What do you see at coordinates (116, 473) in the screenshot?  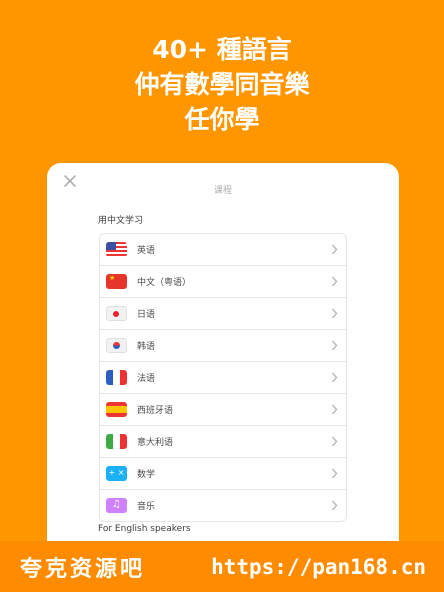 I see `math-icon: + ×` at bounding box center [116, 473].